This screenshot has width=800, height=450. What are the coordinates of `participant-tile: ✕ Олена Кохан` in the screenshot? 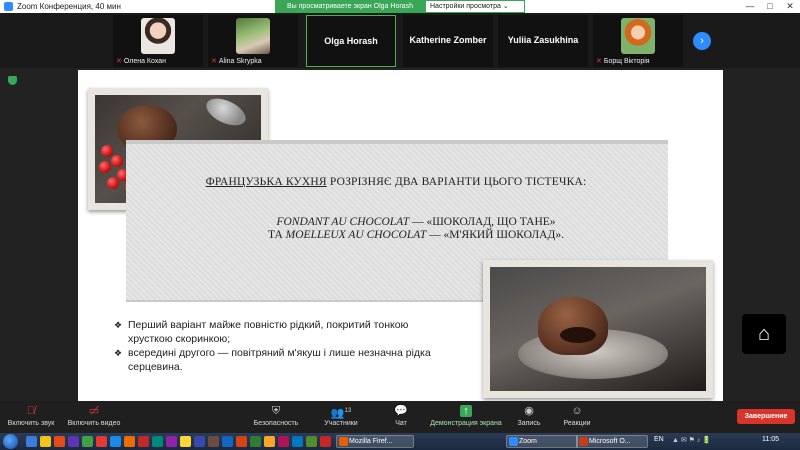 It's located at (158, 41).